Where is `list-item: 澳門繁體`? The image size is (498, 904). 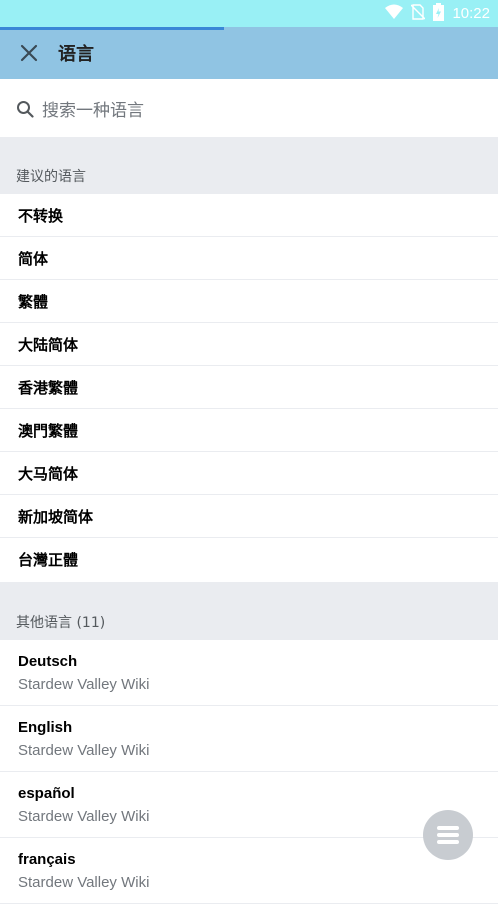
list-item: 澳門繁體 is located at coordinates (249, 430).